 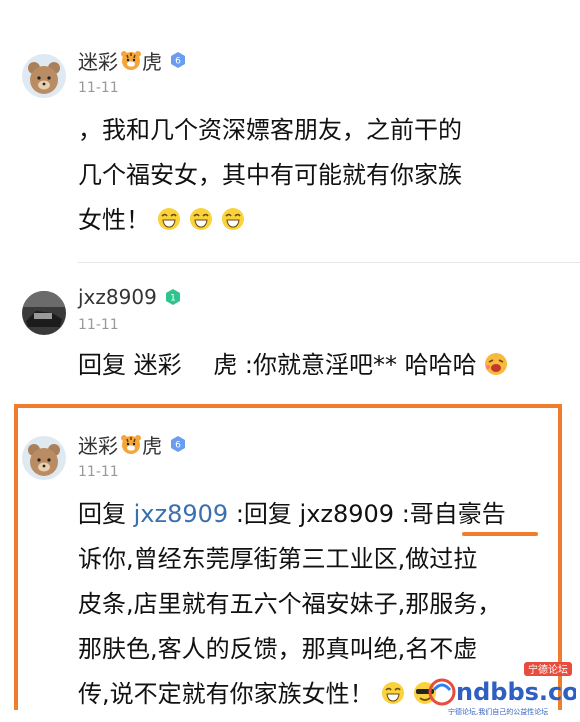 I want to click on mention-link: jxz8909, so click(x=181, y=514).